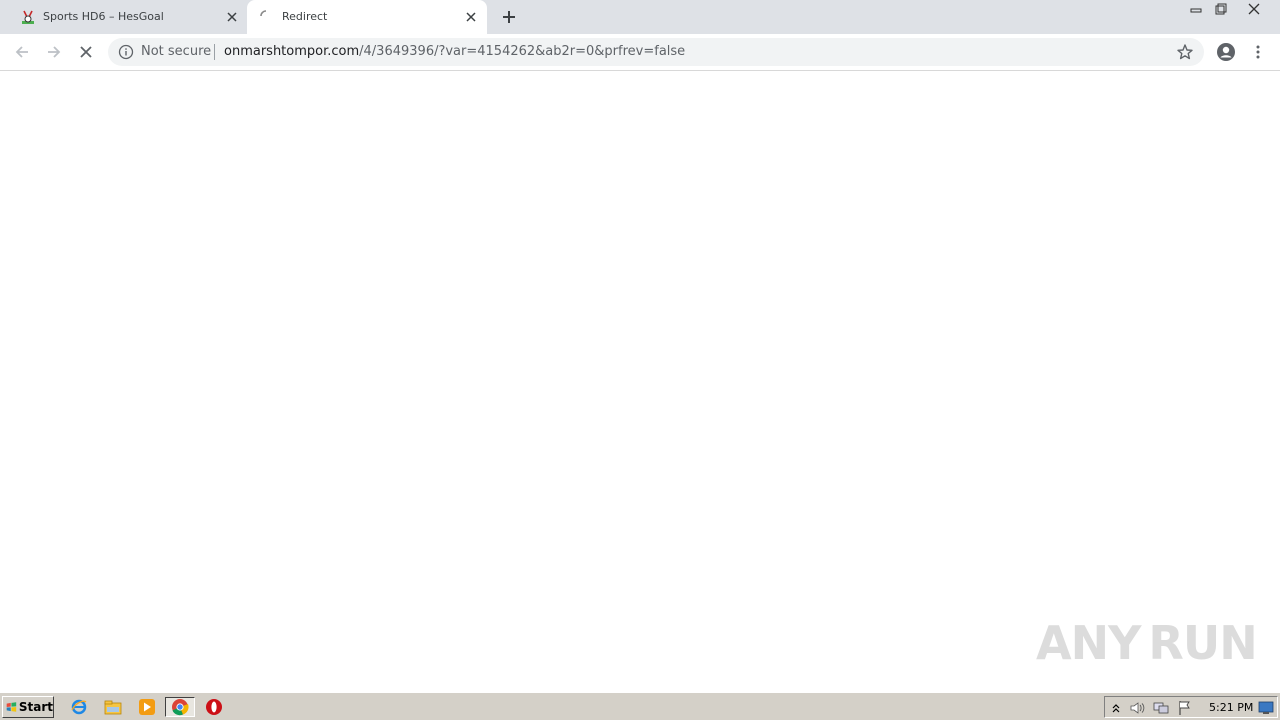 This screenshot has width=1280, height=720. I want to click on profile-icon, so click(1226, 52).